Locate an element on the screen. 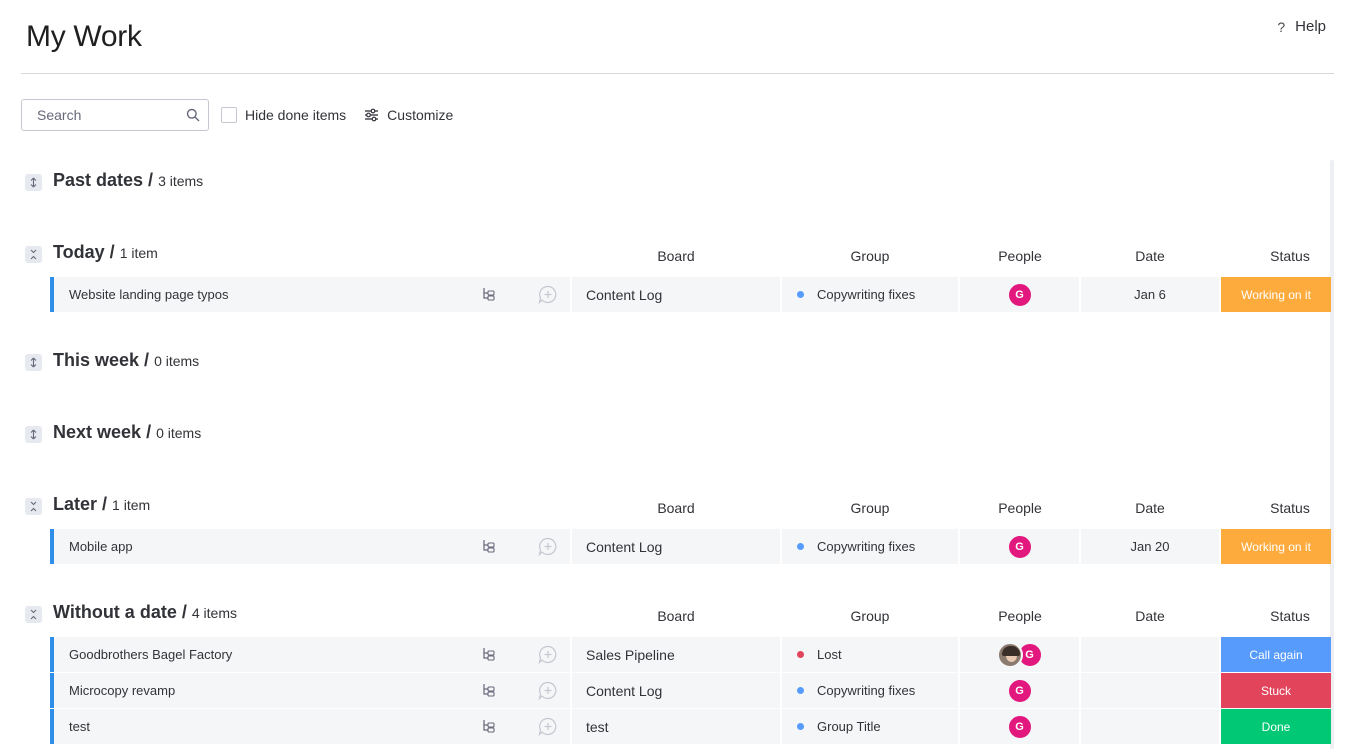 The height and width of the screenshot is (749, 1350). group-header-later: Later/ 1 item is located at coordinates (87, 504).